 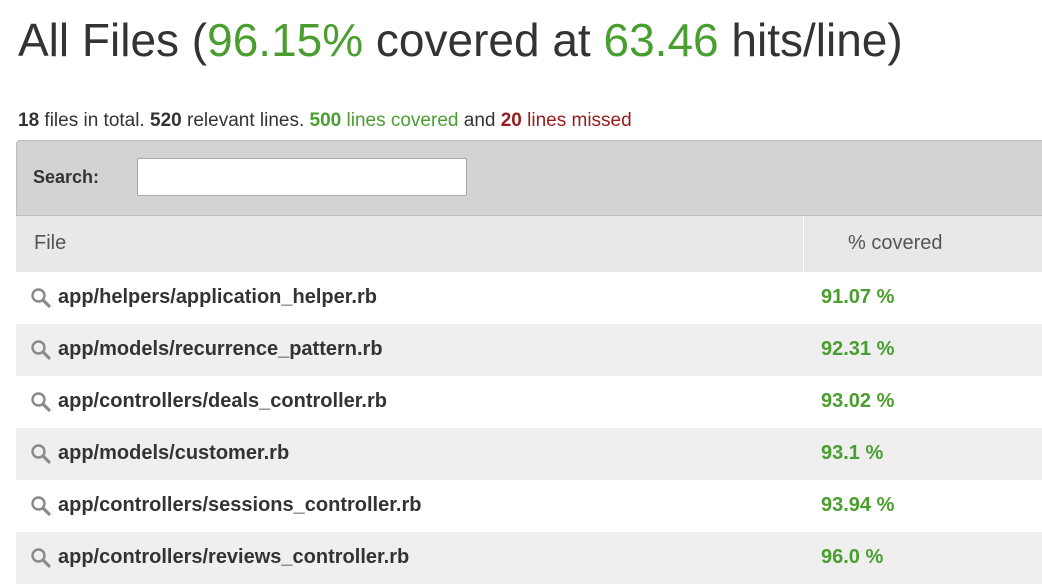 I want to click on table-header-row: File % covered, so click(x=529, y=244).